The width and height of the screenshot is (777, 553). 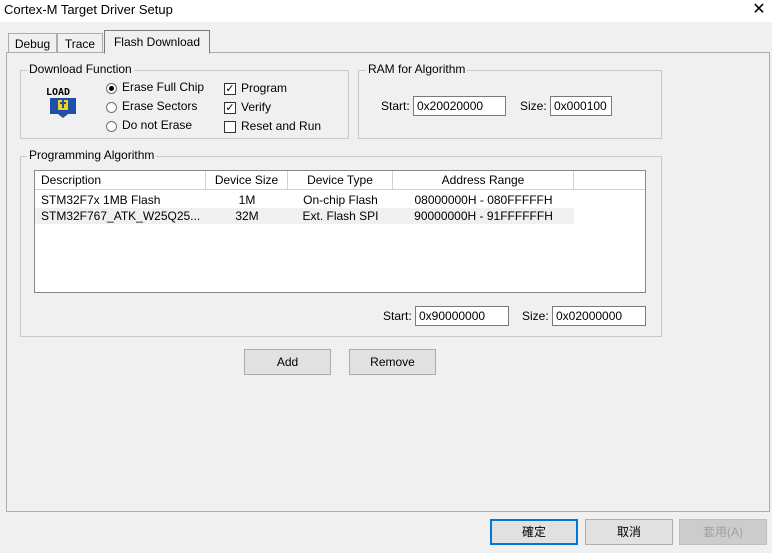 I want to click on erase-sectors-label: Erase Sectors, so click(x=160, y=106).